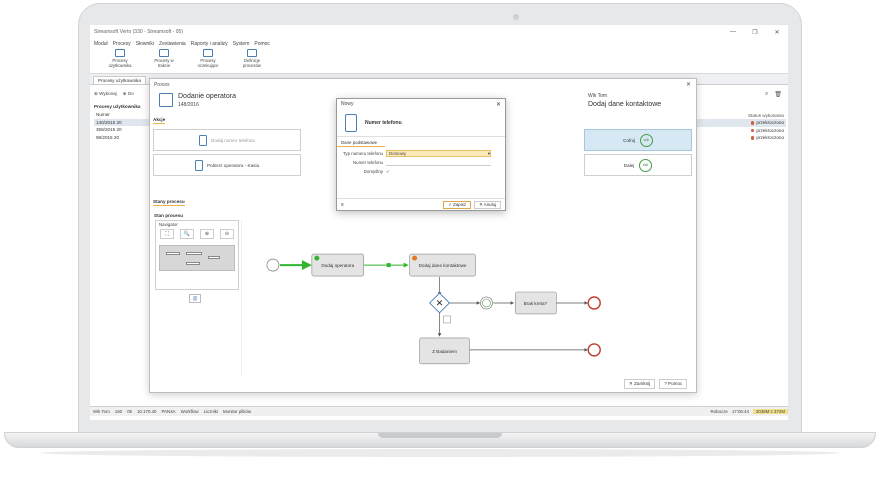 The height and width of the screenshot is (480, 880). I want to click on table-row: 28m przekroczono, so click(736, 138).